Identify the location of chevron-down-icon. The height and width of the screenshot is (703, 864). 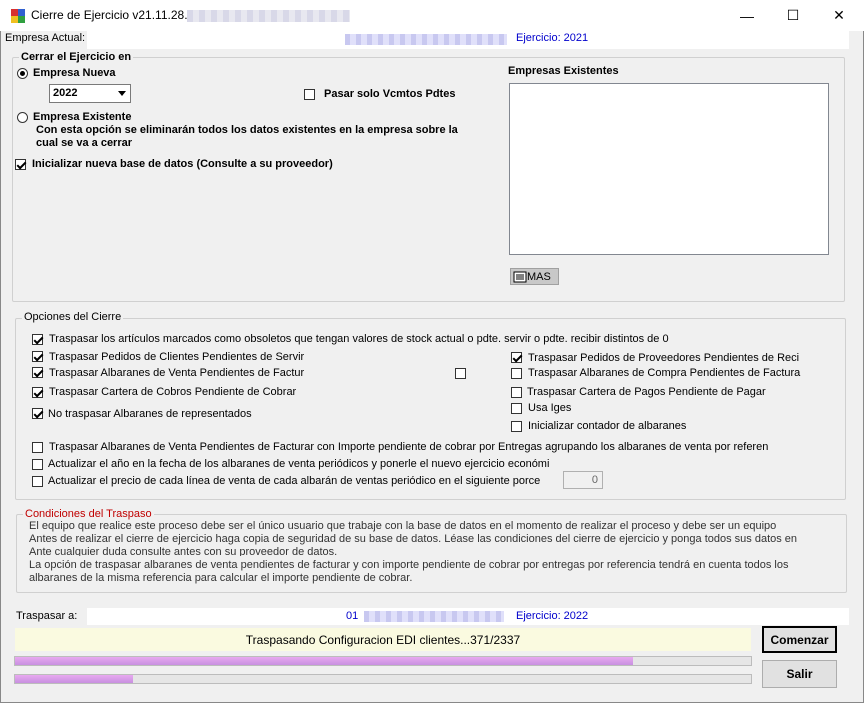
(122, 93).